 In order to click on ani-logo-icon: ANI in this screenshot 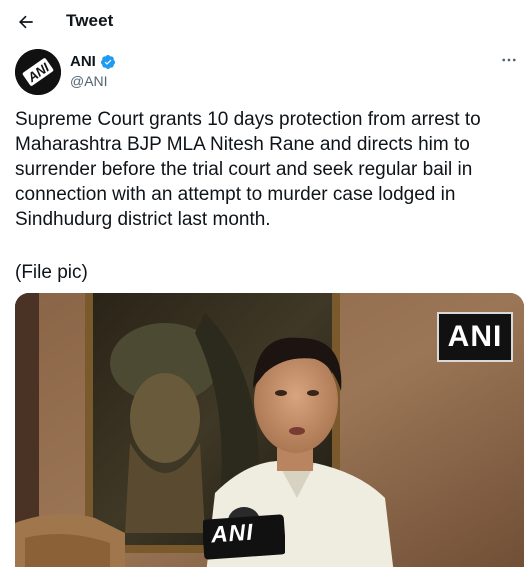, I will do `click(38, 72)`.